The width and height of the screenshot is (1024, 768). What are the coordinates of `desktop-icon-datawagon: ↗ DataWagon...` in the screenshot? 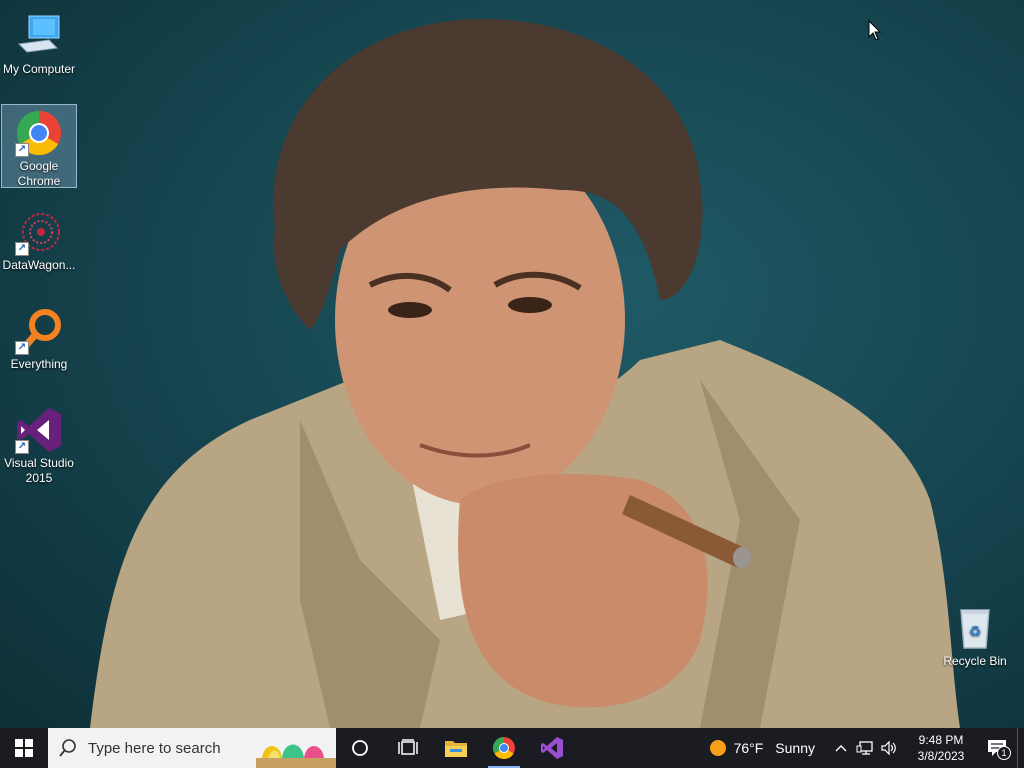 It's located at (39, 238).